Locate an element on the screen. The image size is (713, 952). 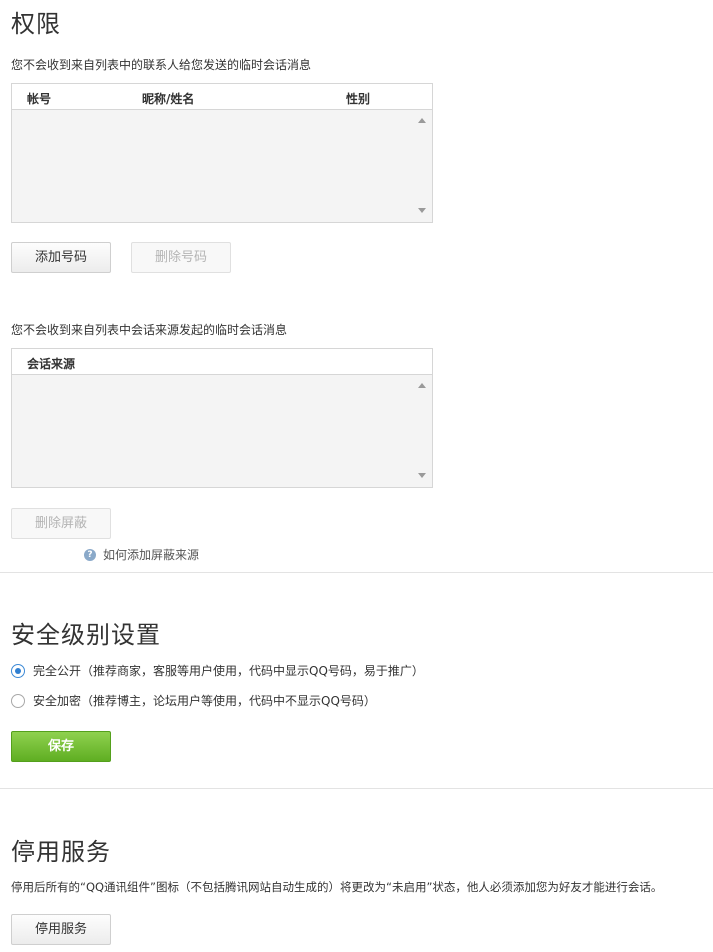
column-nickname: 昵称/姓名 is located at coordinates (168, 99).